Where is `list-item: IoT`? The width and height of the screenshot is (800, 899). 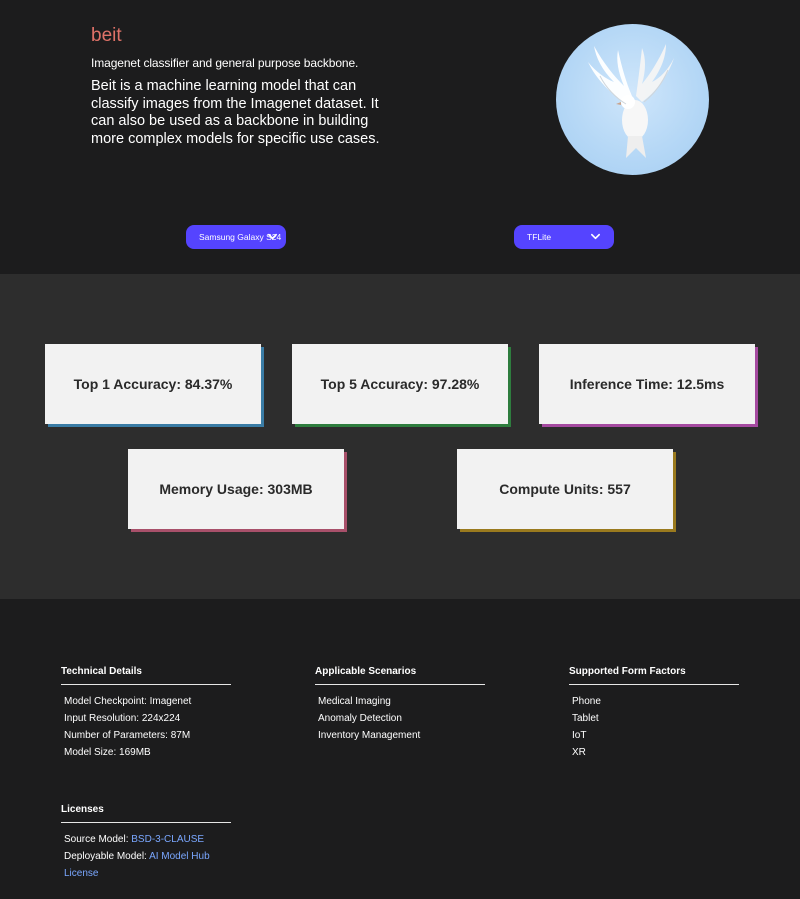 list-item: IoT is located at coordinates (579, 735).